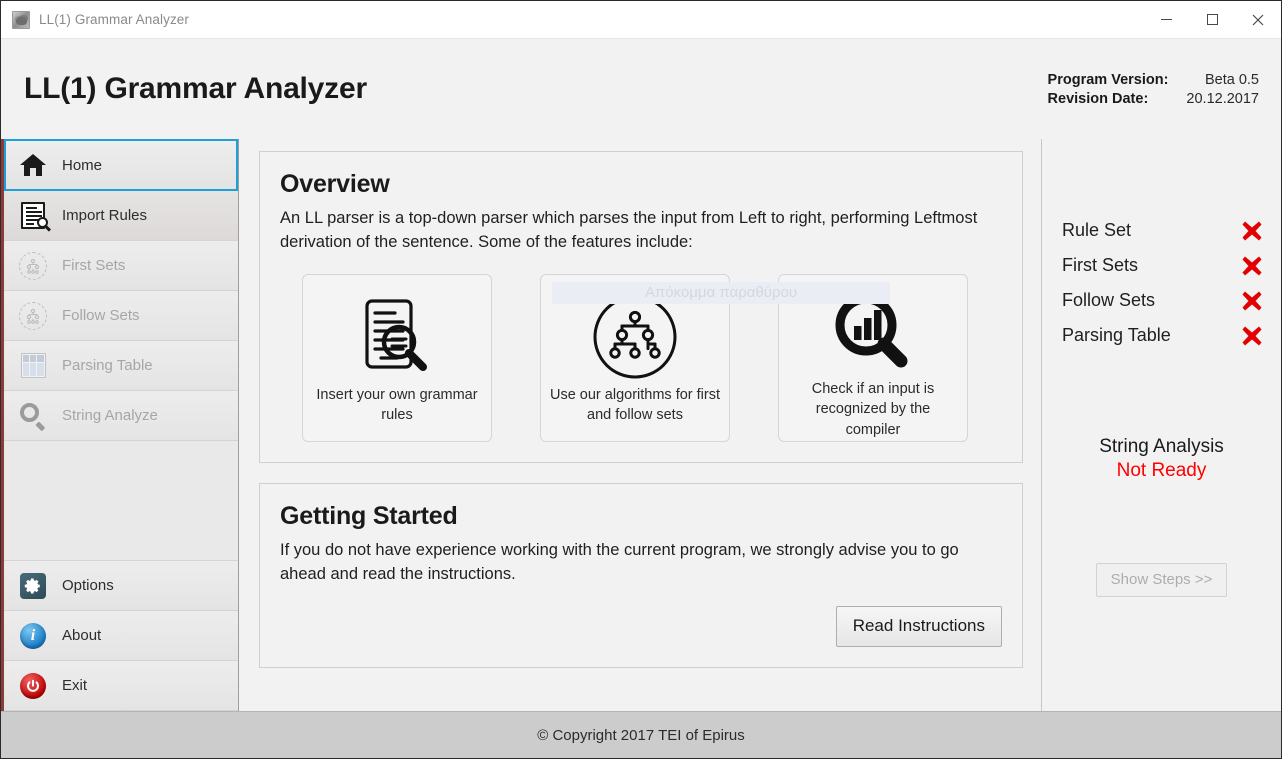 The image size is (1282, 759). Describe the element at coordinates (75, 685) in the screenshot. I see `sidebar-item-label: Exit` at that location.